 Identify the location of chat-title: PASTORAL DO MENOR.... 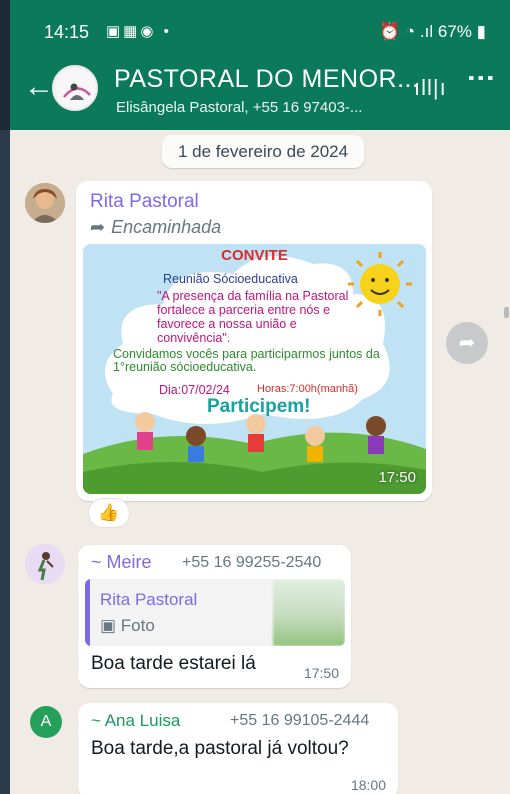
(266, 79).